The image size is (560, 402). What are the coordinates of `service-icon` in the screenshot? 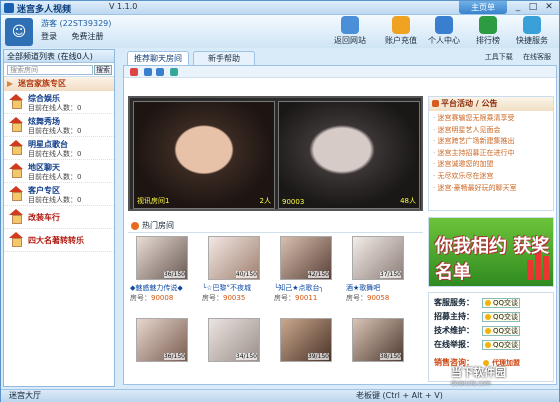 It's located at (532, 25).